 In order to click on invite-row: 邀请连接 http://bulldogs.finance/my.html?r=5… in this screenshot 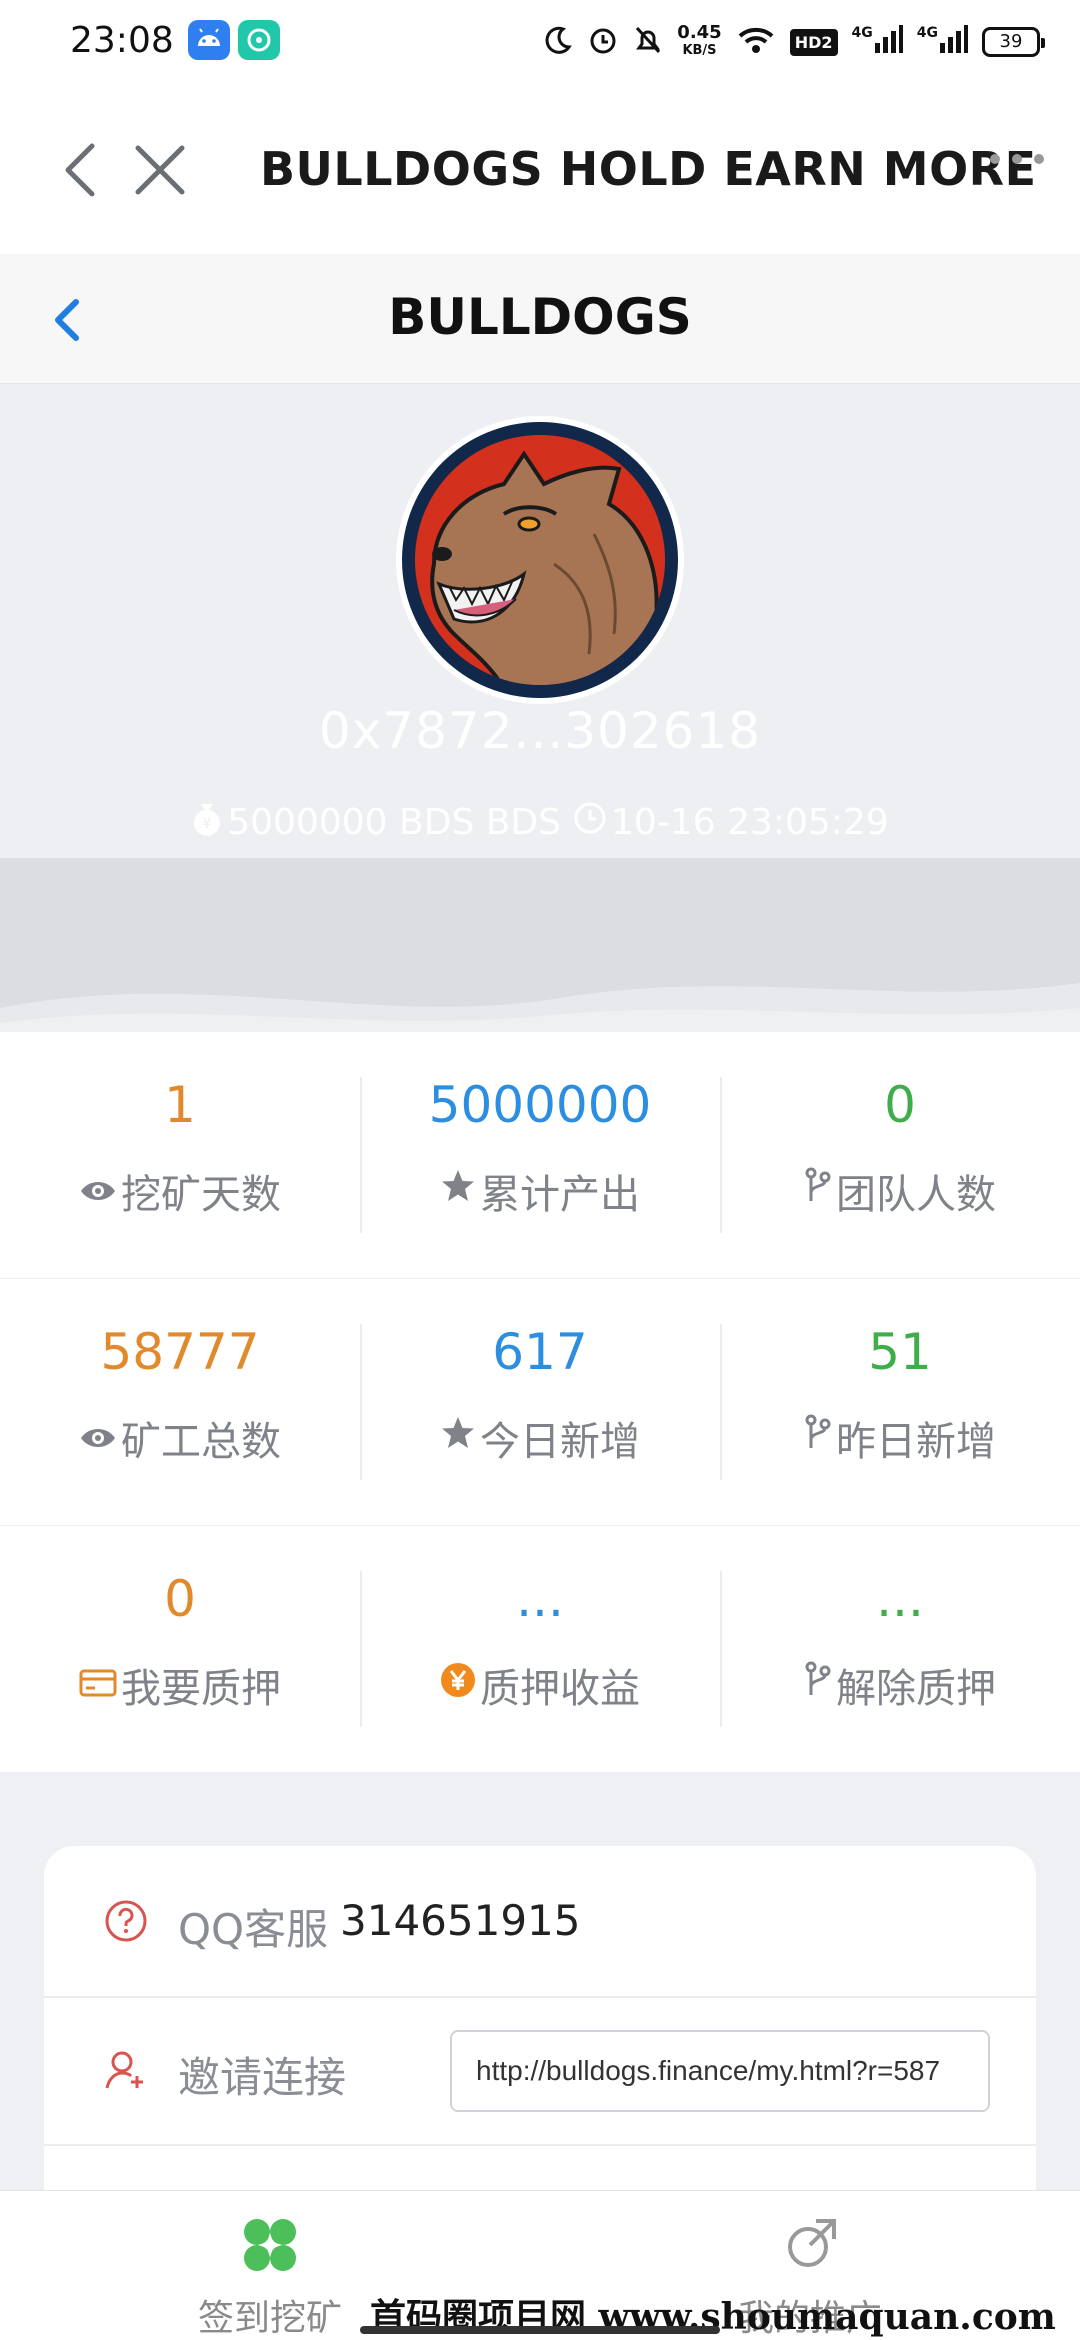, I will do `click(540, 2071)`.